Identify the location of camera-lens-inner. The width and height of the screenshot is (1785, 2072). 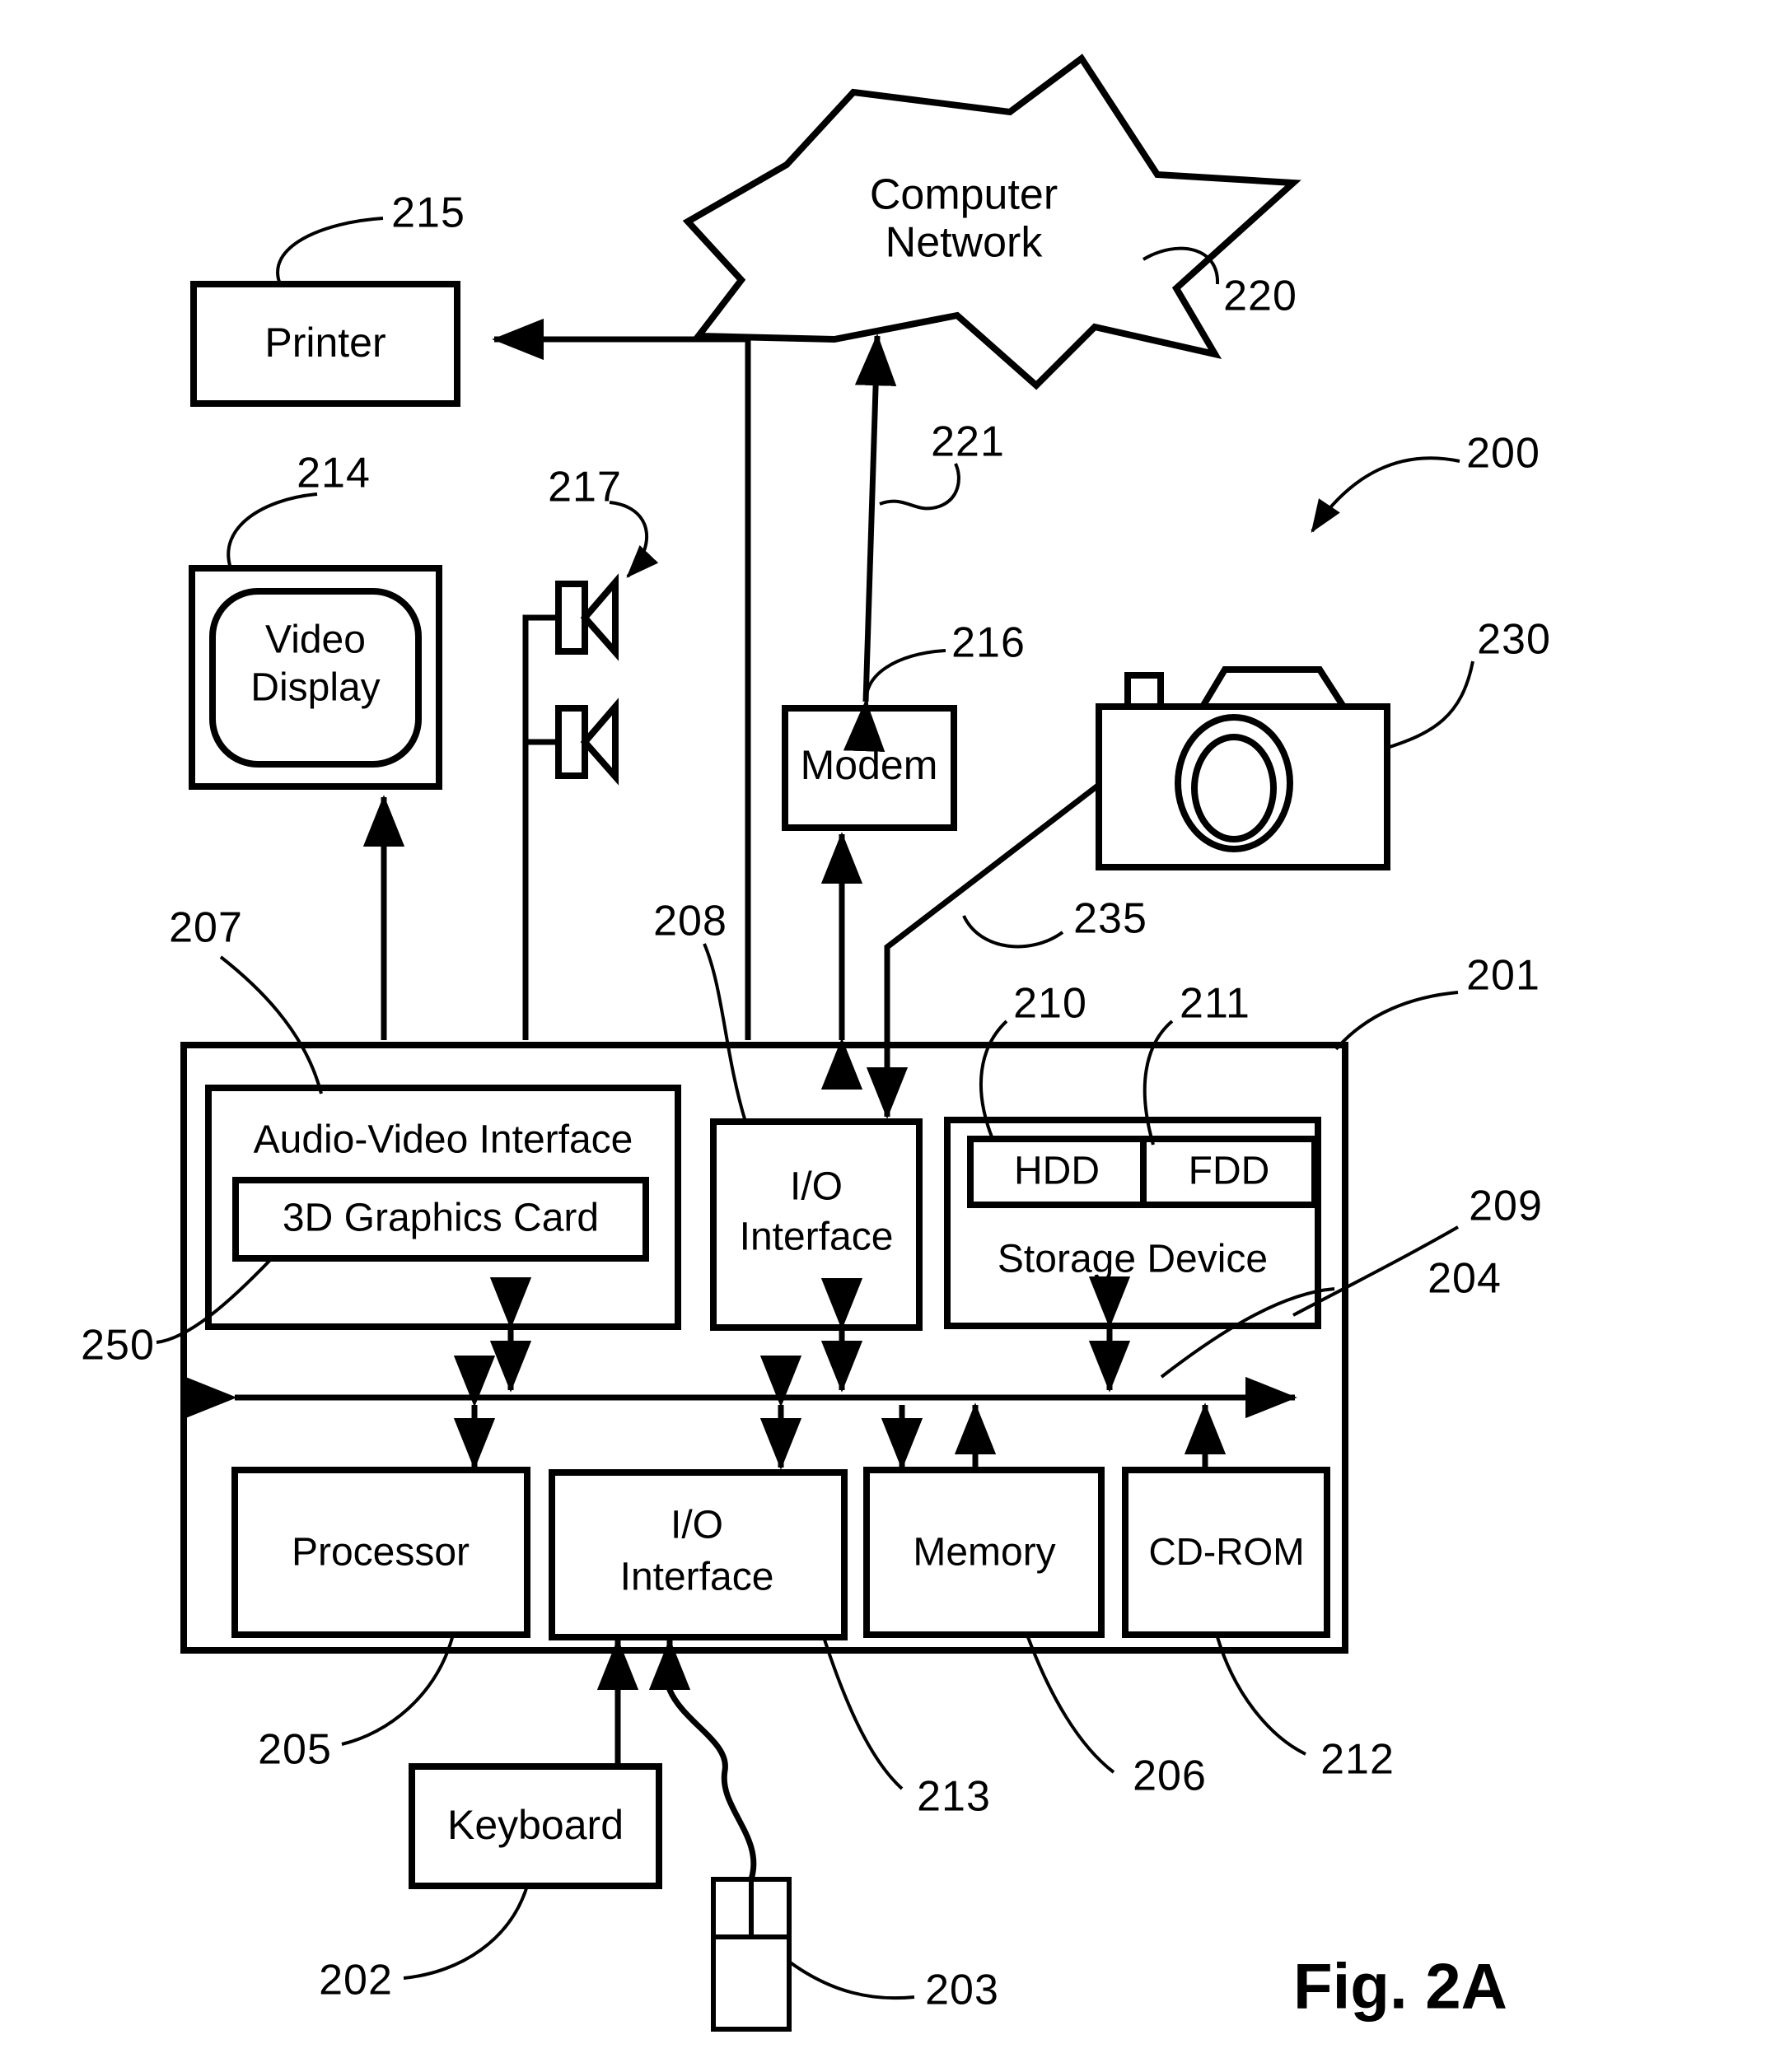
(1234, 788).